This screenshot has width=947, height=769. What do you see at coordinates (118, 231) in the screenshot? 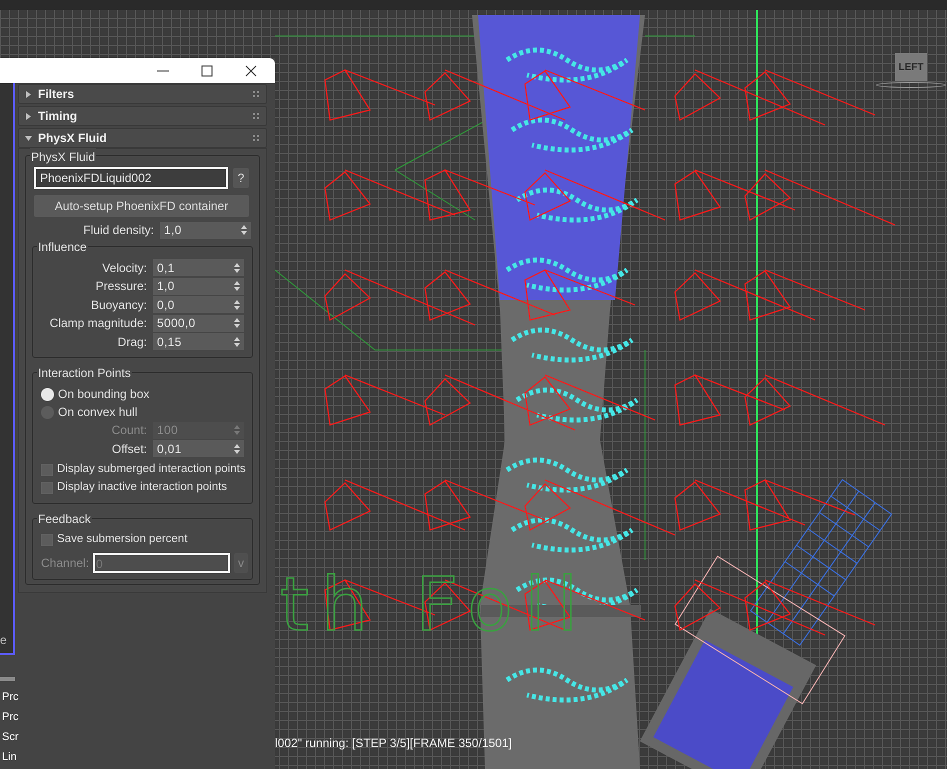
I see `field-label: Fluid density:` at bounding box center [118, 231].